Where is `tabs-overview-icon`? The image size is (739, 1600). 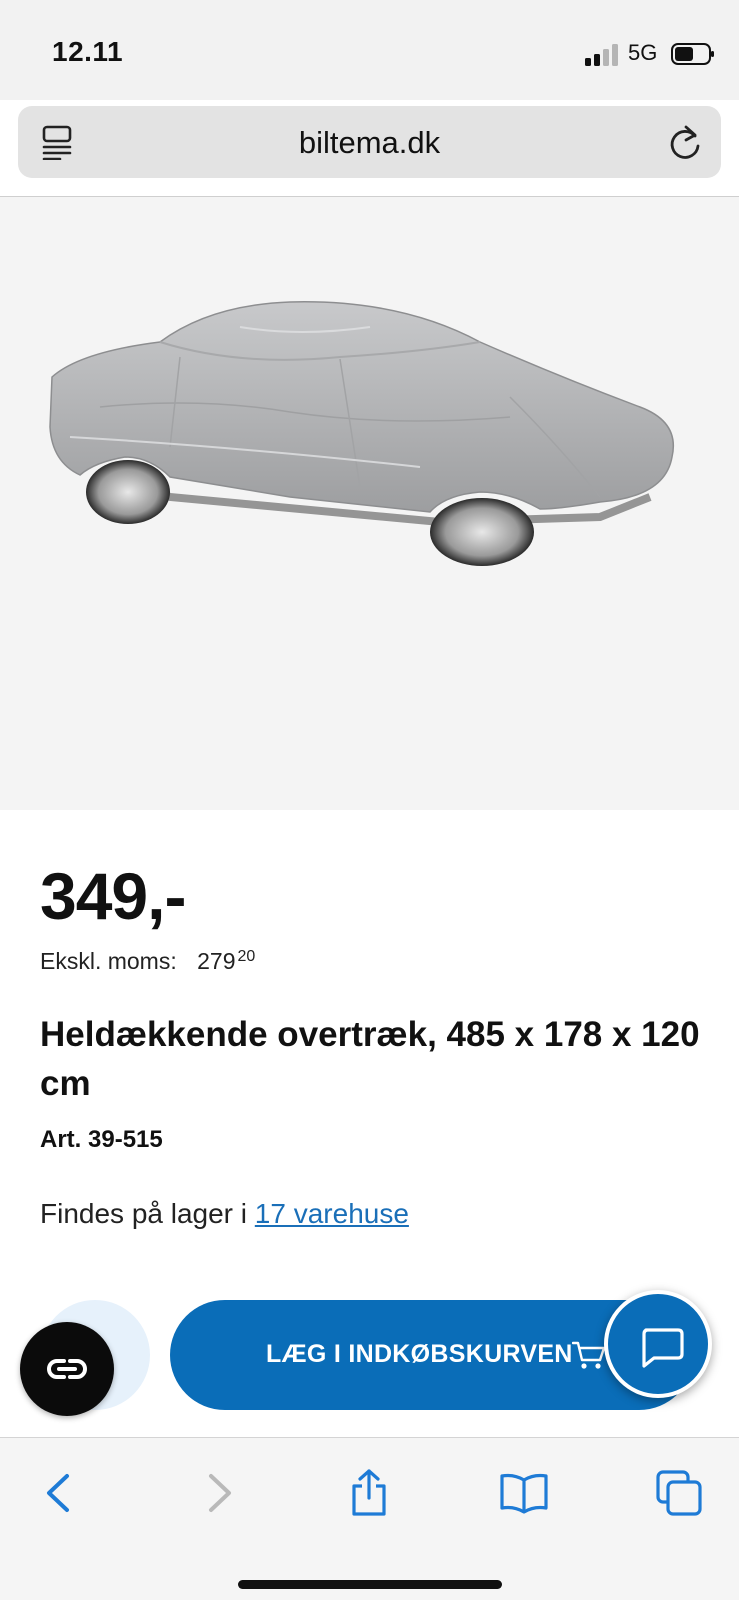 tabs-overview-icon is located at coordinates (679, 1493).